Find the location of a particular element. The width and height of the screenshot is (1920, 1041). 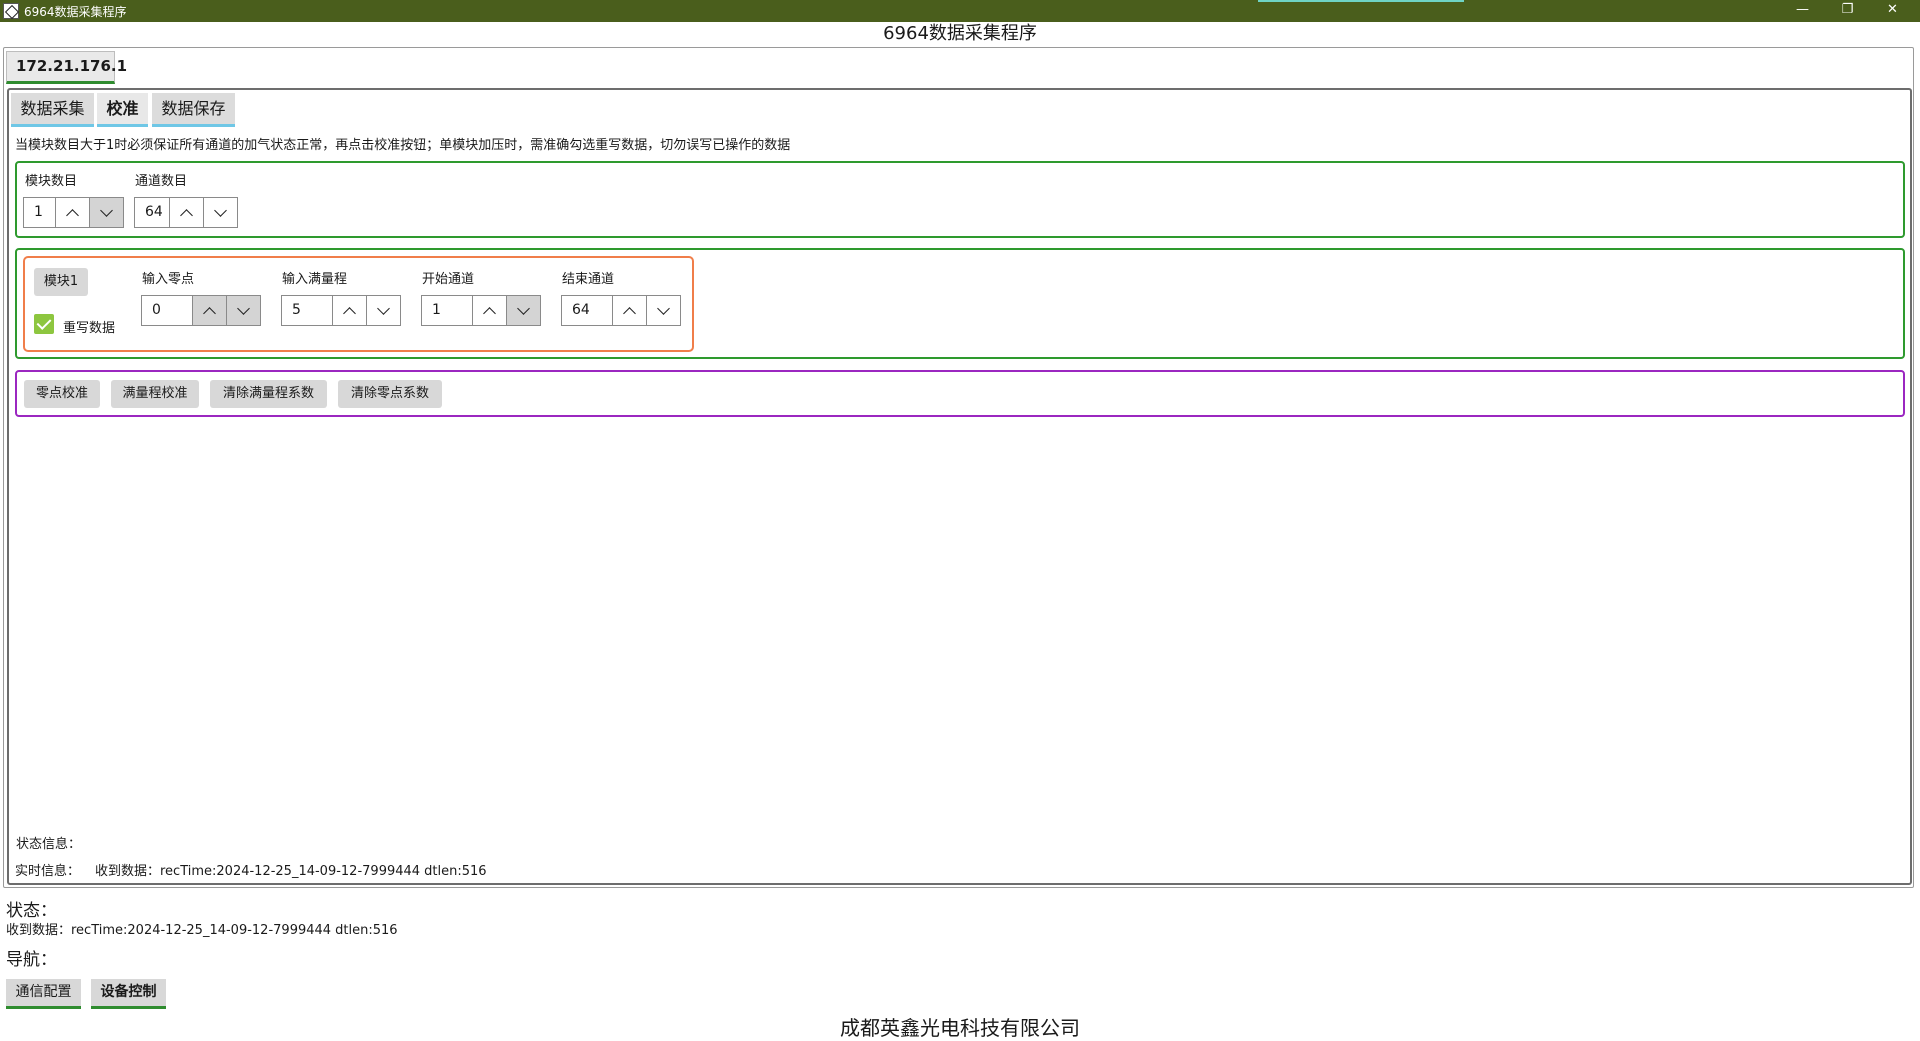

end-channel-stepper: 64 is located at coordinates (621, 310).